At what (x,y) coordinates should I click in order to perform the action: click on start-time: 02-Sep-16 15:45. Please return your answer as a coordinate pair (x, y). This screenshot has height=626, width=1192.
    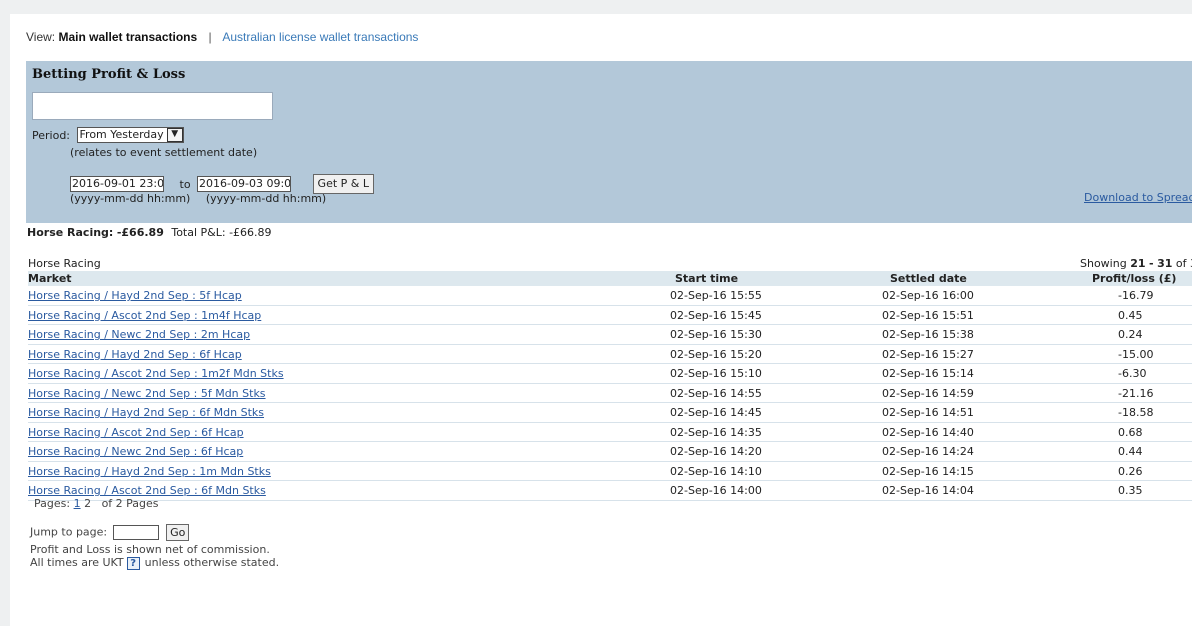
    Looking at the image, I should click on (716, 315).